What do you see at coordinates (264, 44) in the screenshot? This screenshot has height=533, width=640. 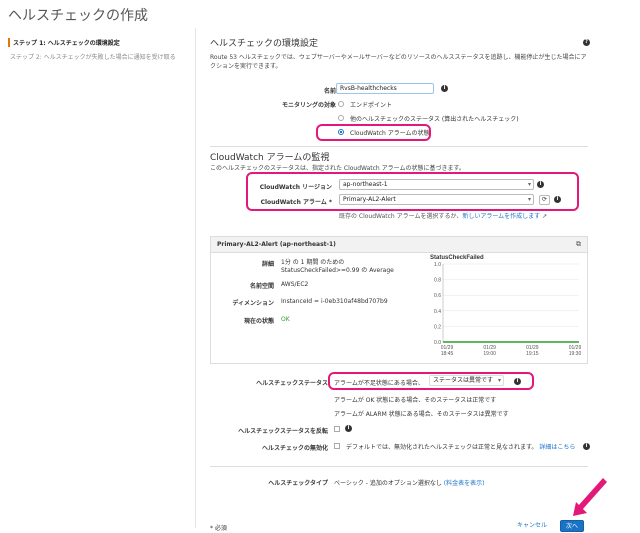 I see `config-heading: ヘルスチェックの環境設定` at bounding box center [264, 44].